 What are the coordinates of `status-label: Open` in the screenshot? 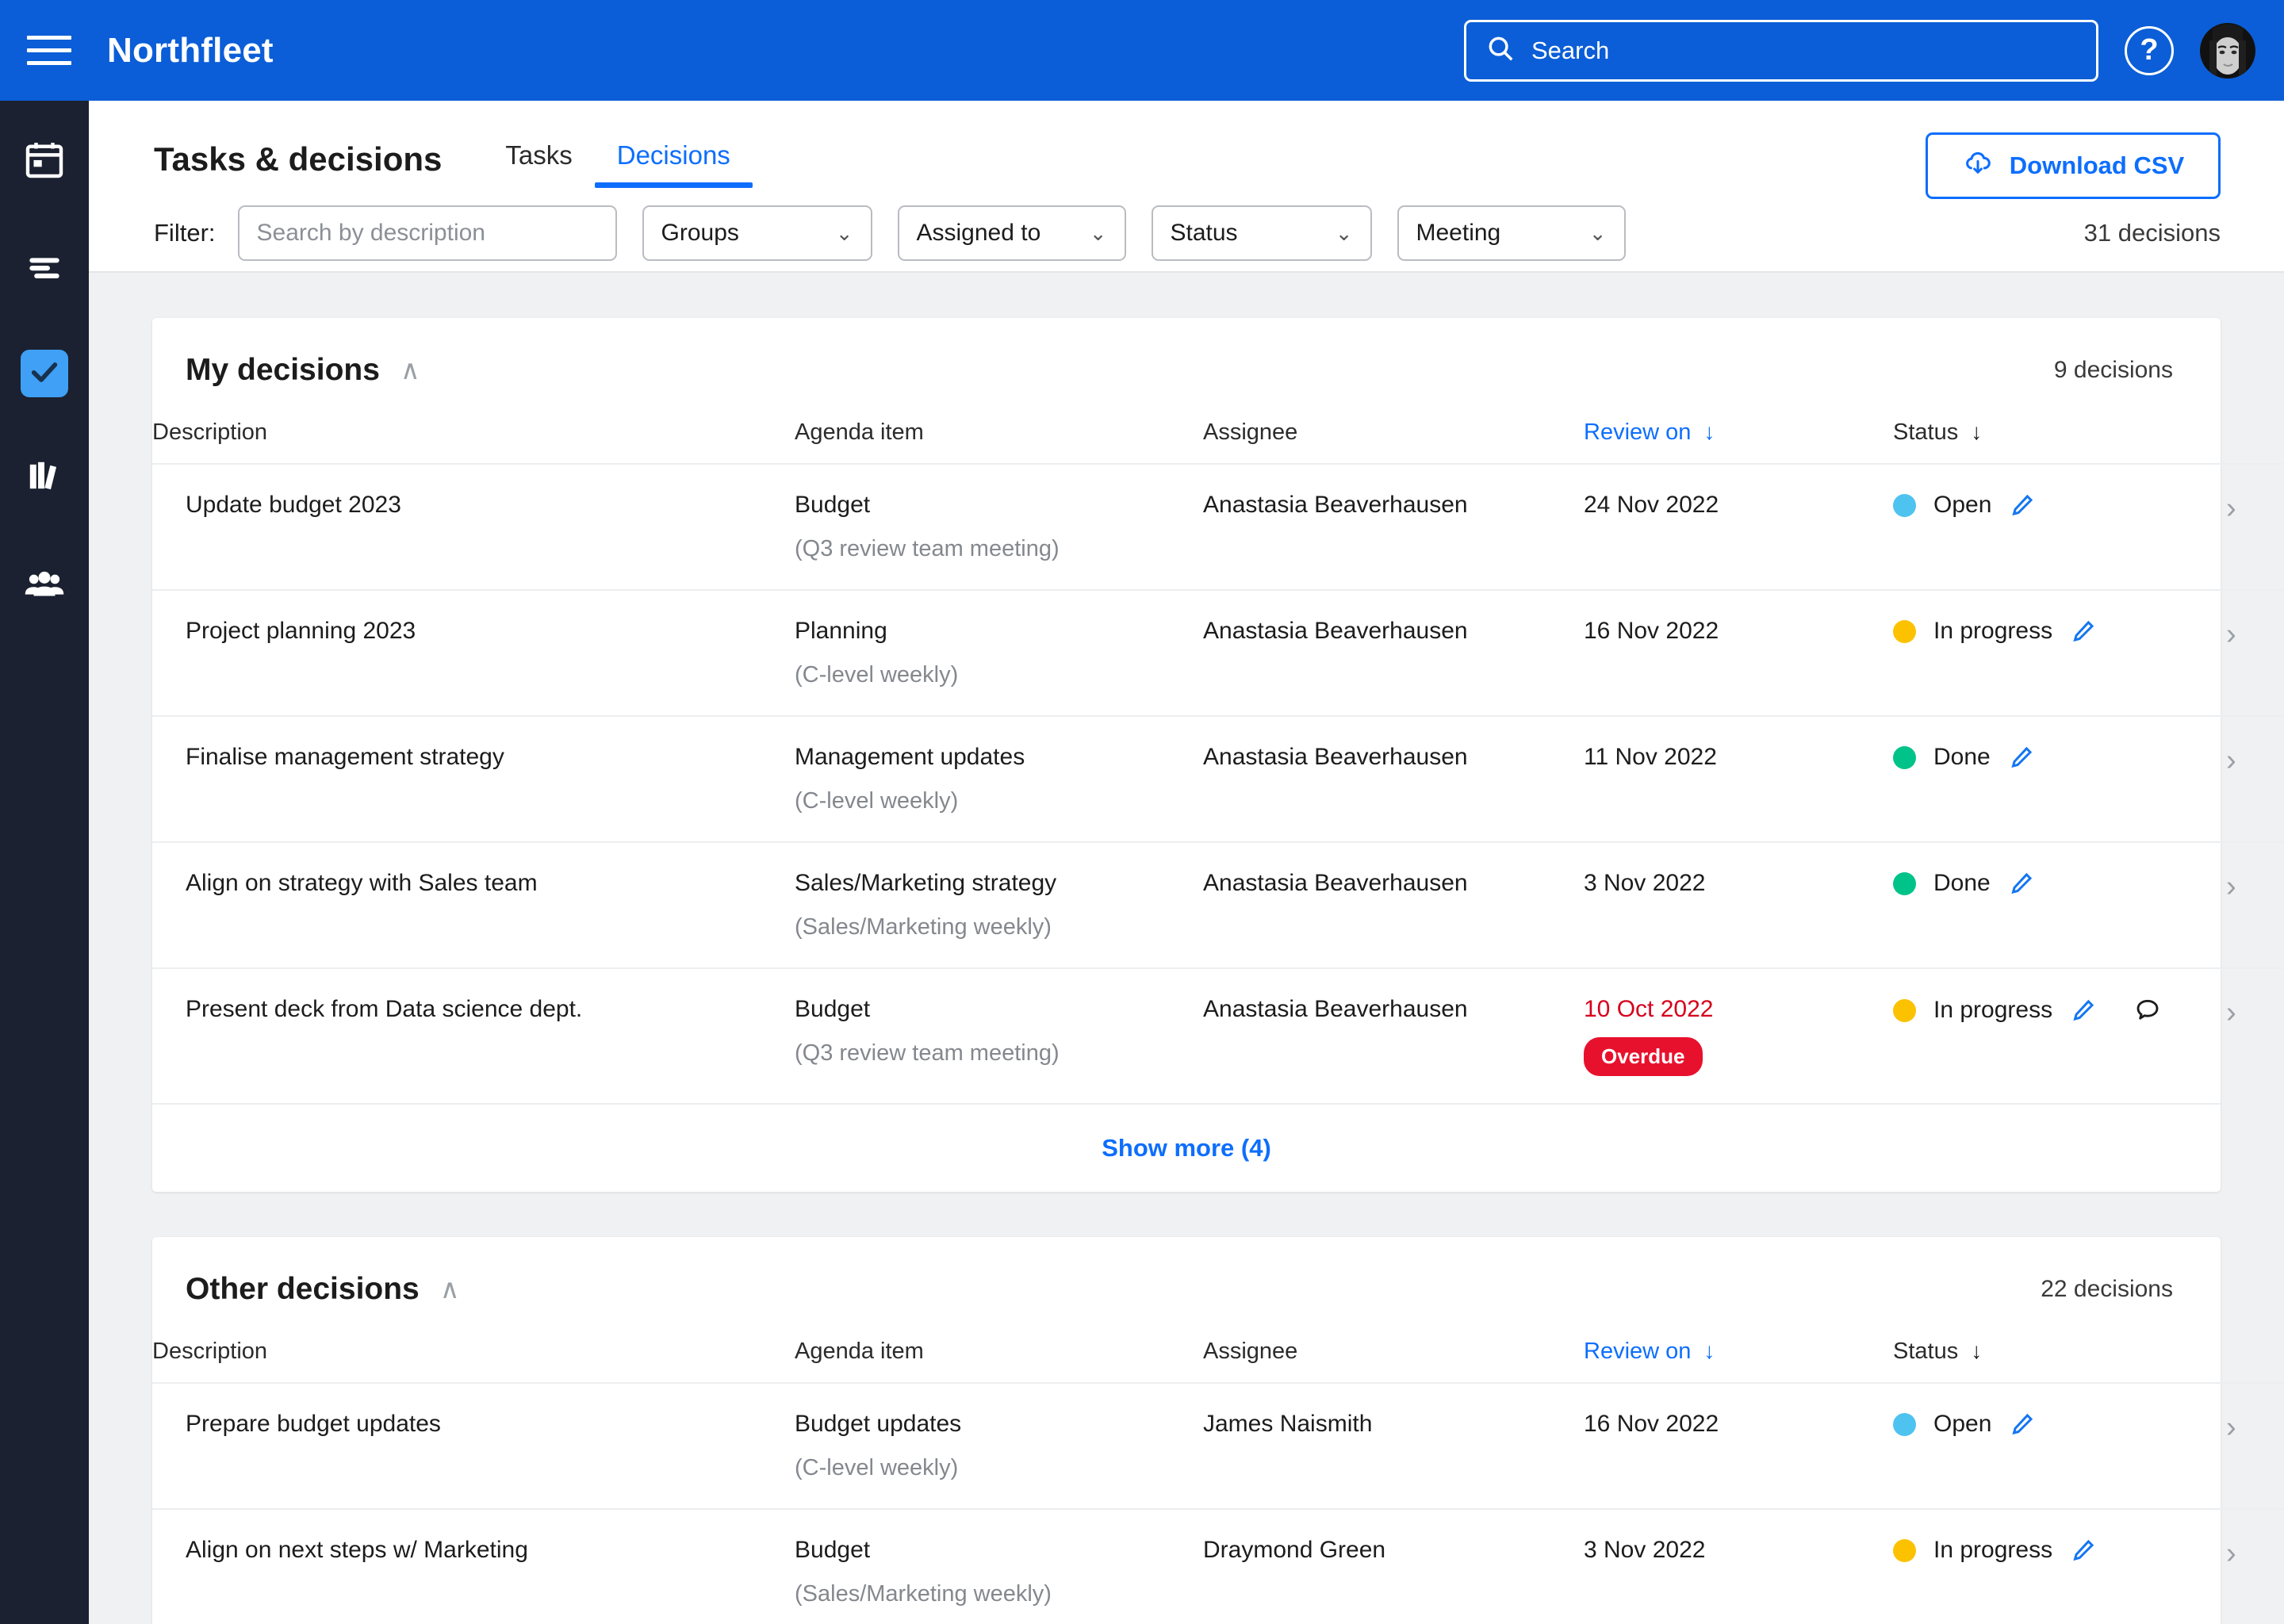 It's located at (1962, 505).